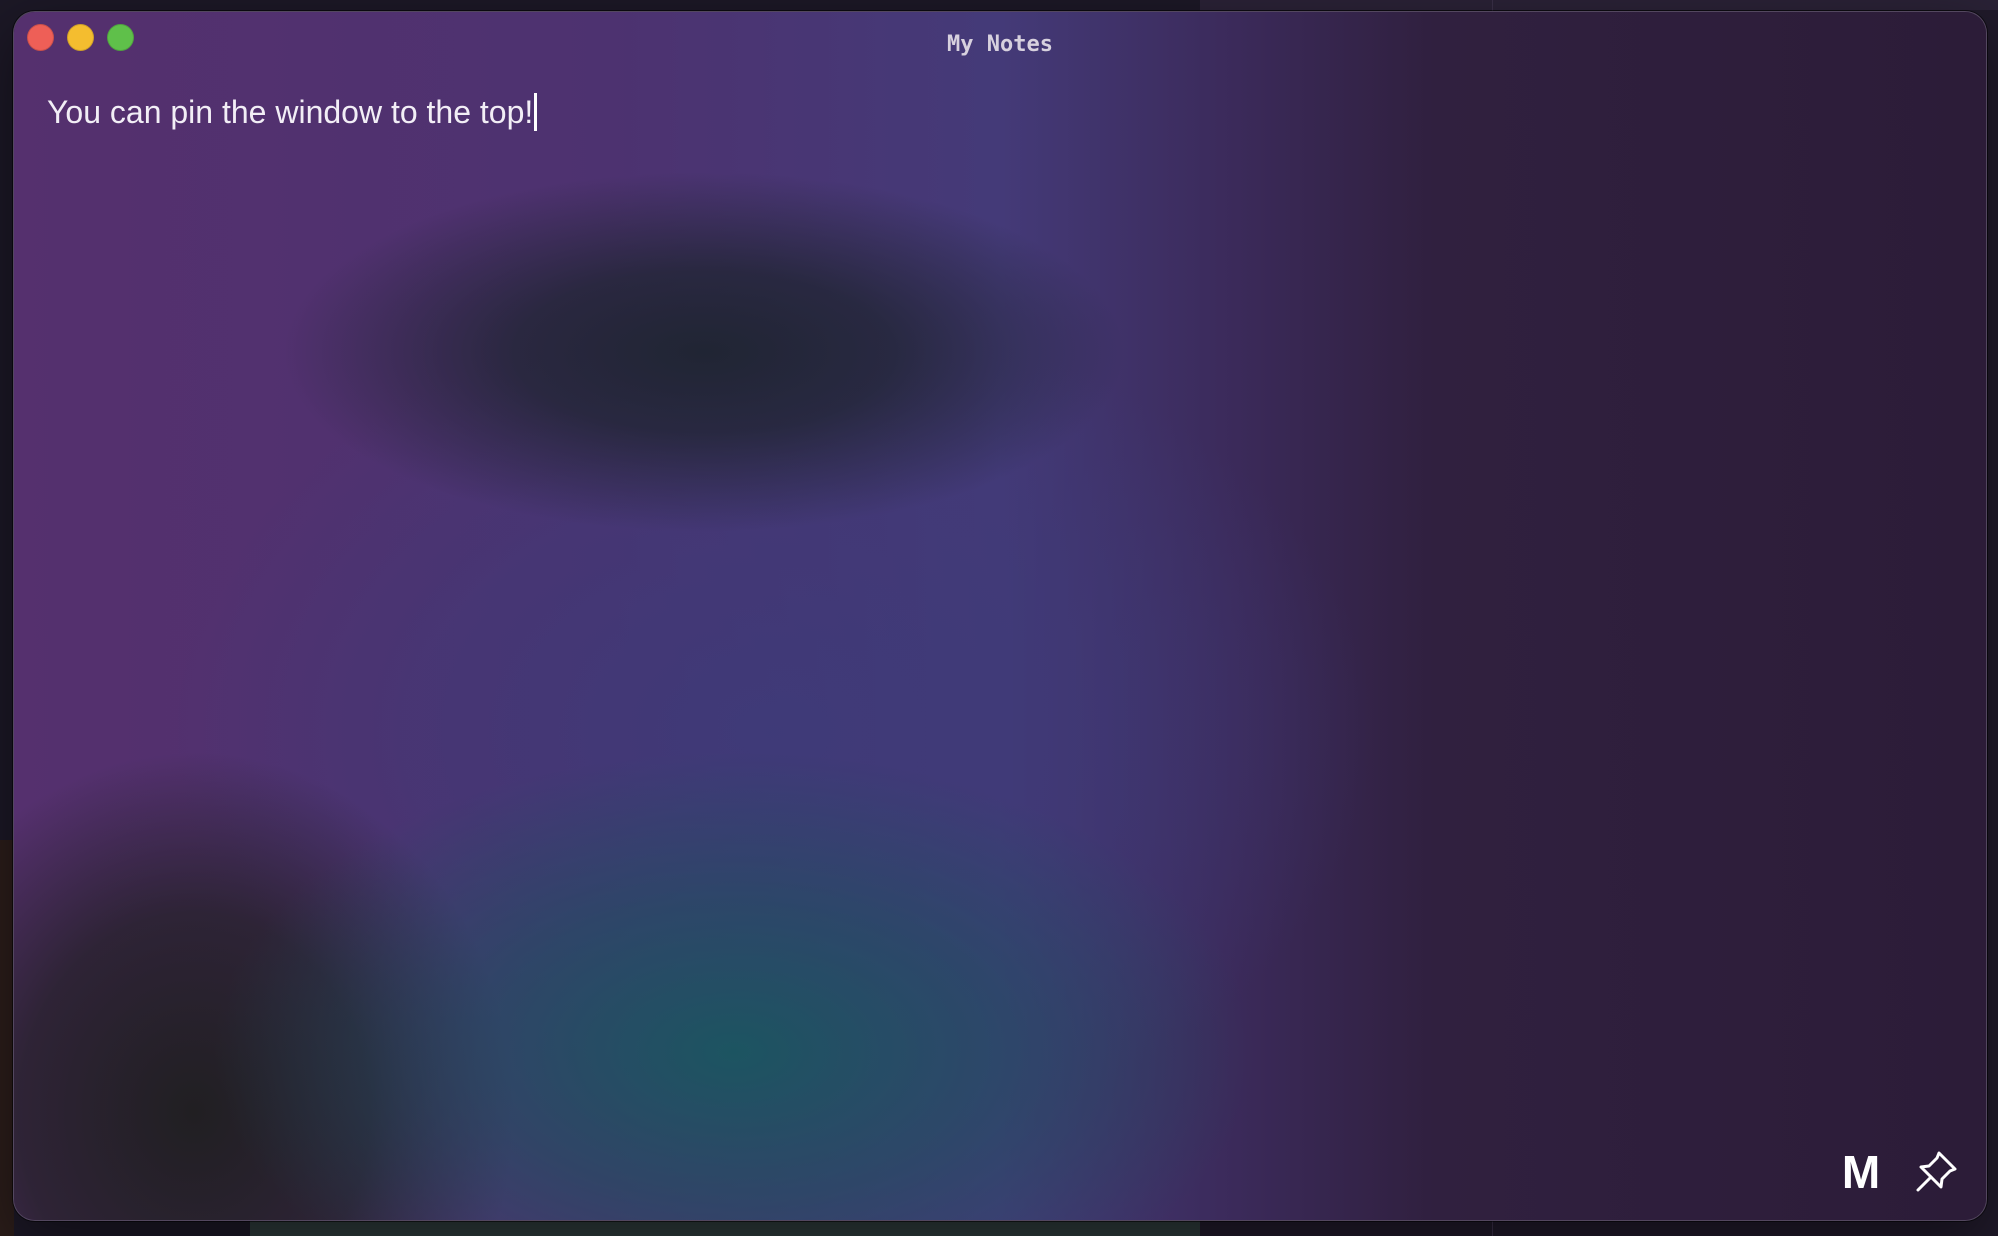 The image size is (1998, 1236). Describe the element at coordinates (290, 112) in the screenshot. I see `note-text: You can pin the window to the top!` at that location.